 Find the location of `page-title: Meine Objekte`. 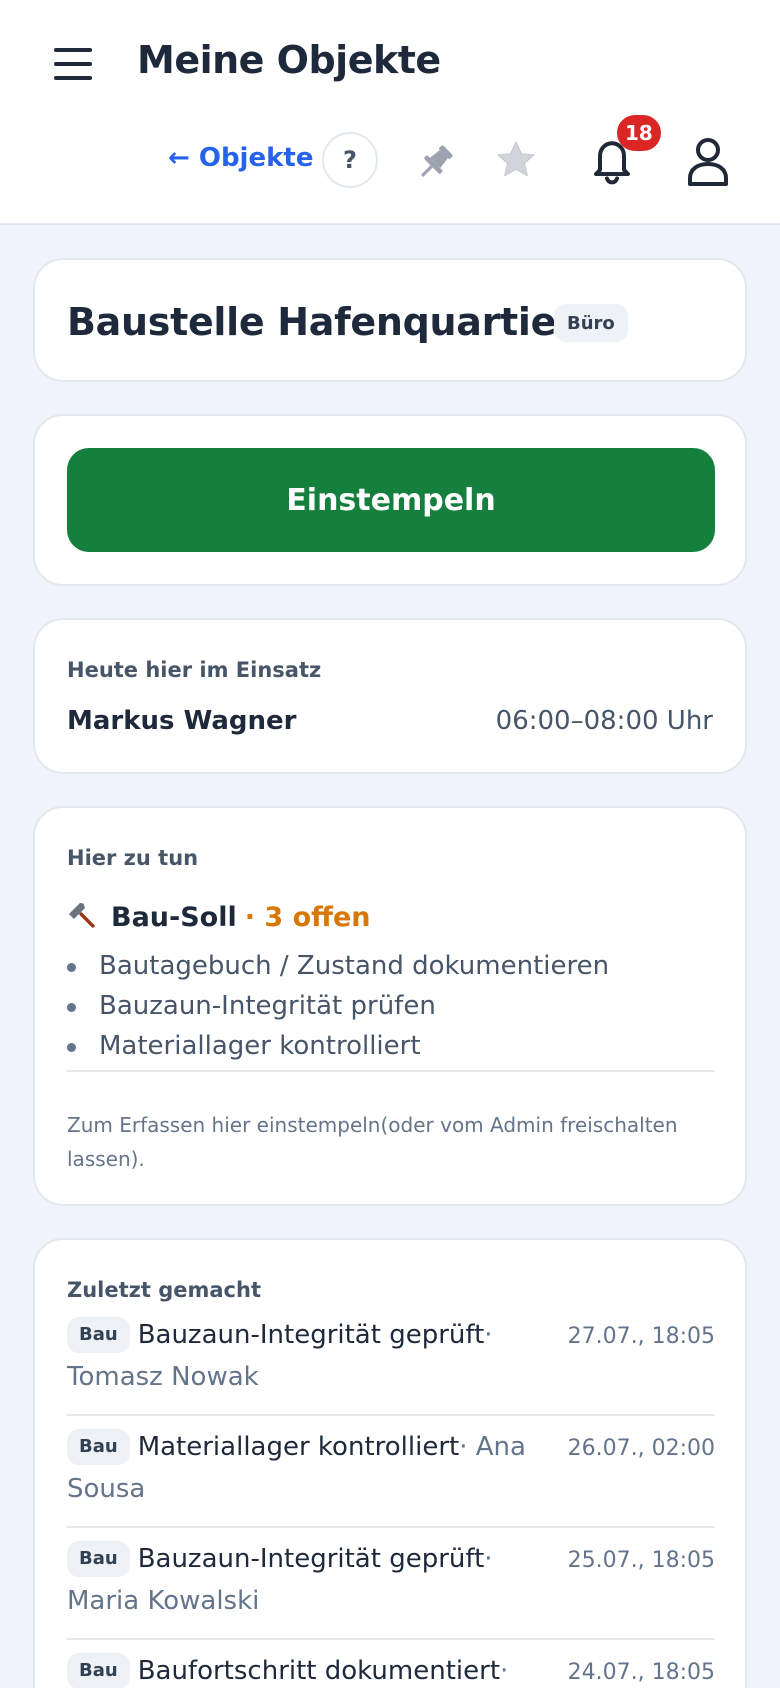

page-title: Meine Objekte is located at coordinates (289, 60).